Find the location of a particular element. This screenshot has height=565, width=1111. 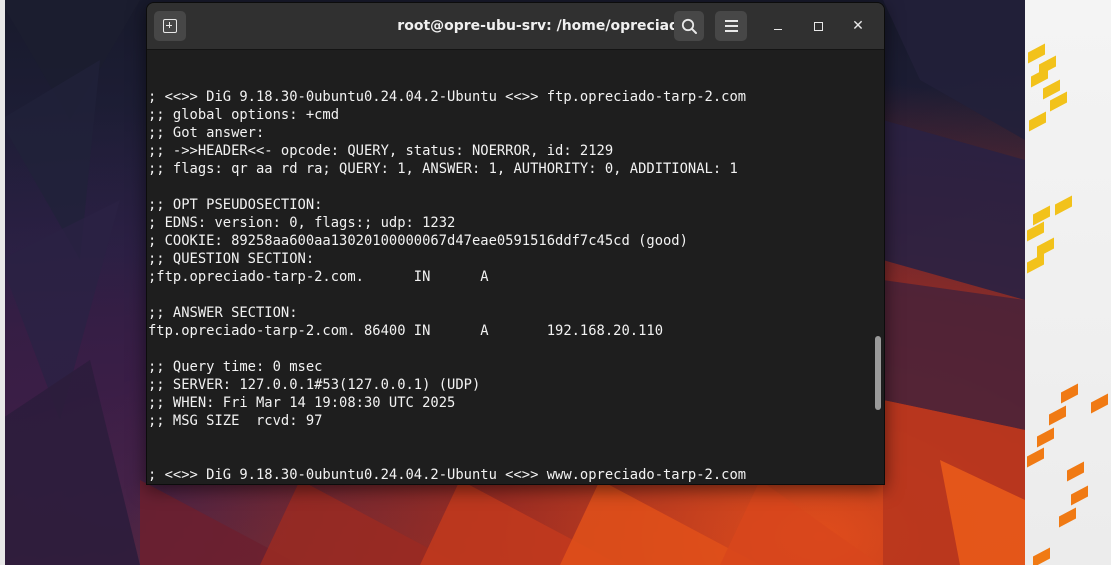

minimize-icon is located at coordinates (778, 29).